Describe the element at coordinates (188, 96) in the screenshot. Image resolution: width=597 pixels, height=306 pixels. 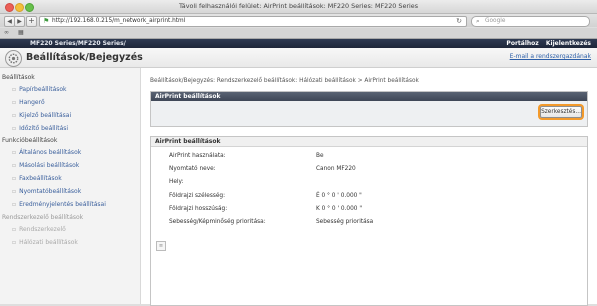
I see `panel-title: AirPrint beállítások` at that location.